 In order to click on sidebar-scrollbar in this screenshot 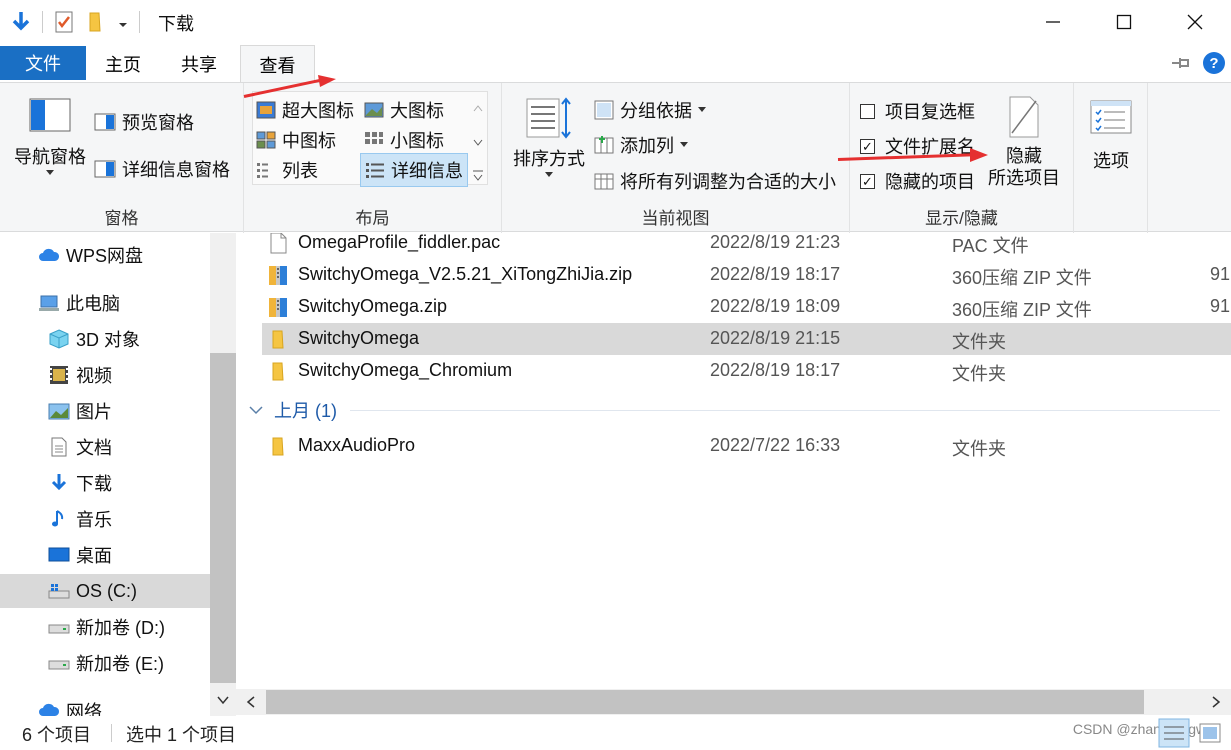, I will do `click(223, 475)`.